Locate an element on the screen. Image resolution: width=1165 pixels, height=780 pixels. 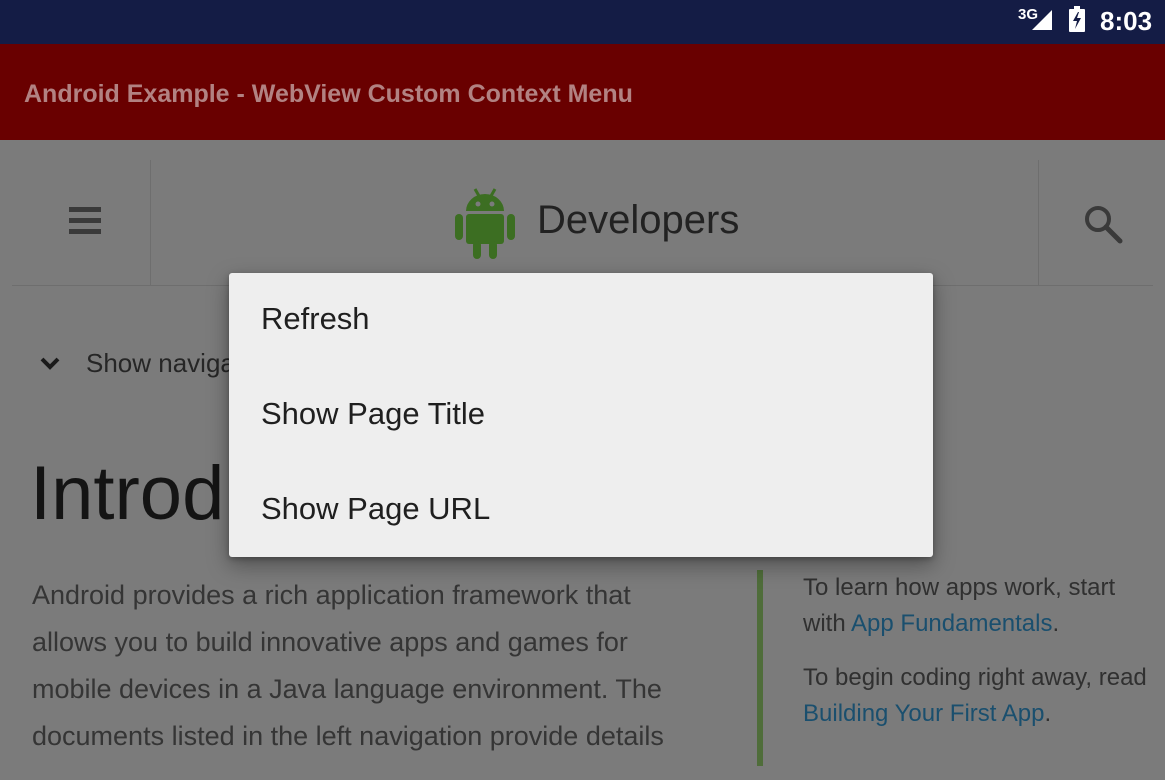
battery-charging-icon is located at coordinates (1077, 19).